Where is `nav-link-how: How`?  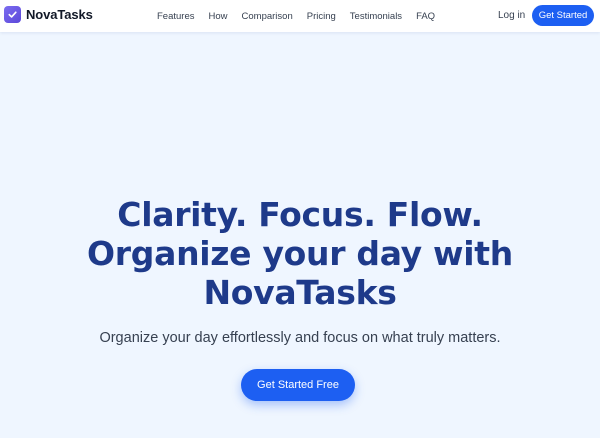
nav-link-how: How is located at coordinates (218, 16).